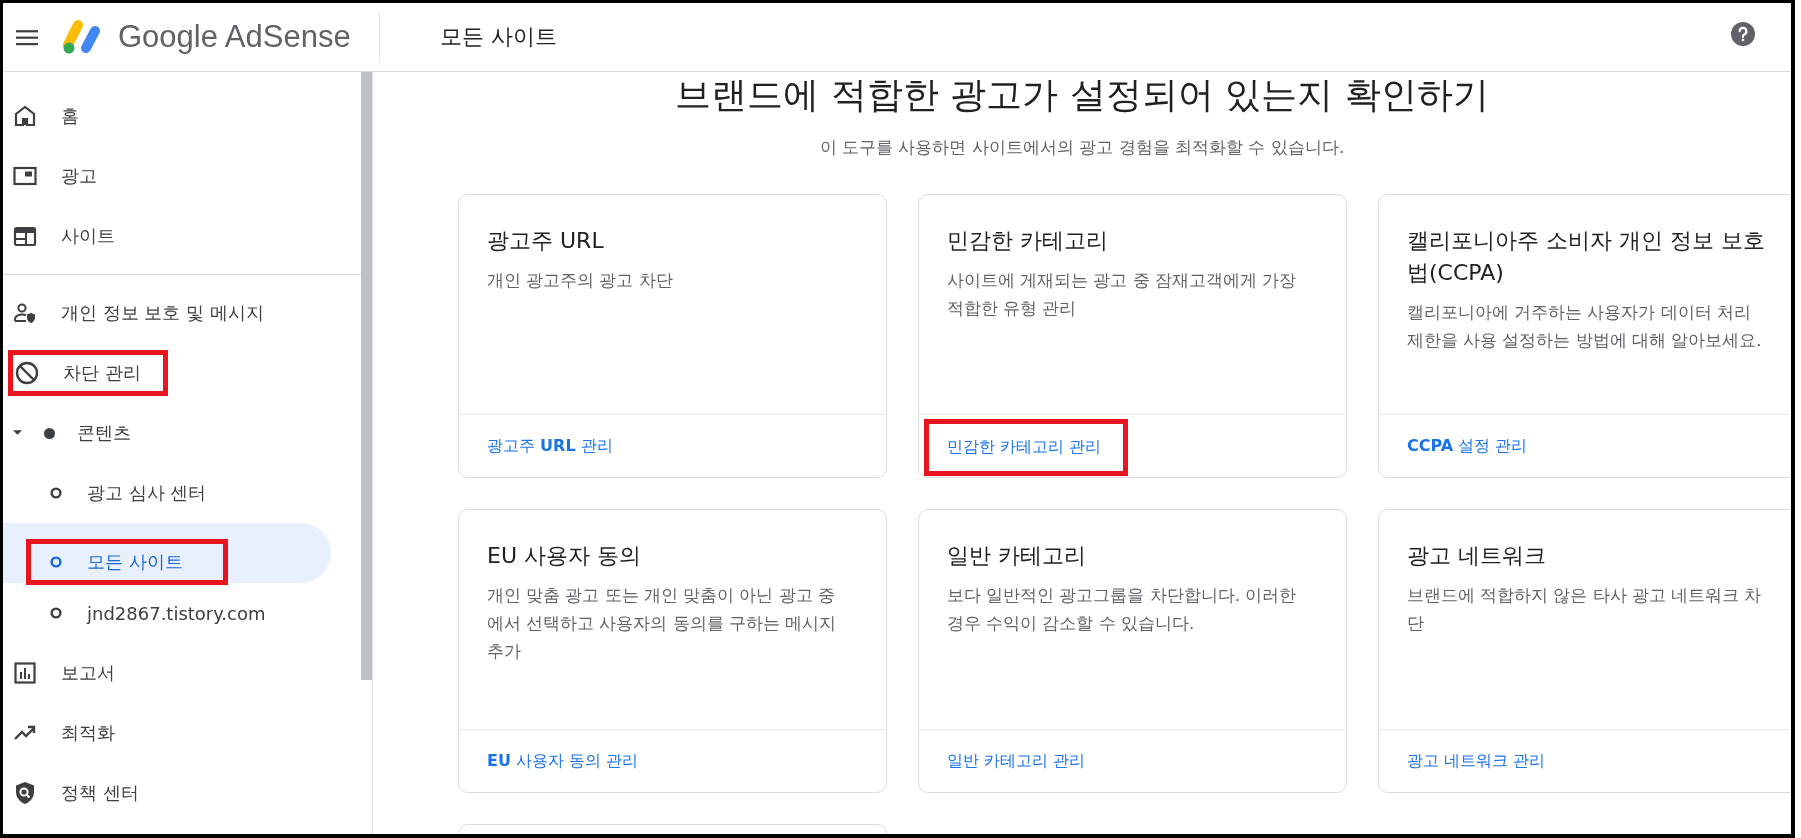 The image size is (1801, 838). What do you see at coordinates (1476, 761) in the screenshot?
I see `card-link: 광고 네트워크 관리` at bounding box center [1476, 761].